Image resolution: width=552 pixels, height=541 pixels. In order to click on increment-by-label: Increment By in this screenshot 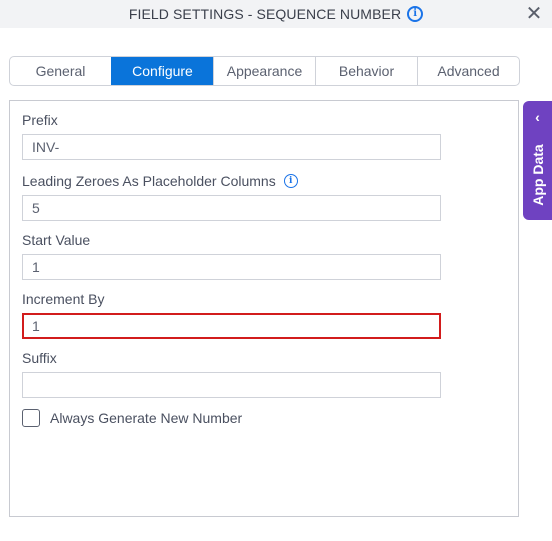, I will do `click(63, 299)`.